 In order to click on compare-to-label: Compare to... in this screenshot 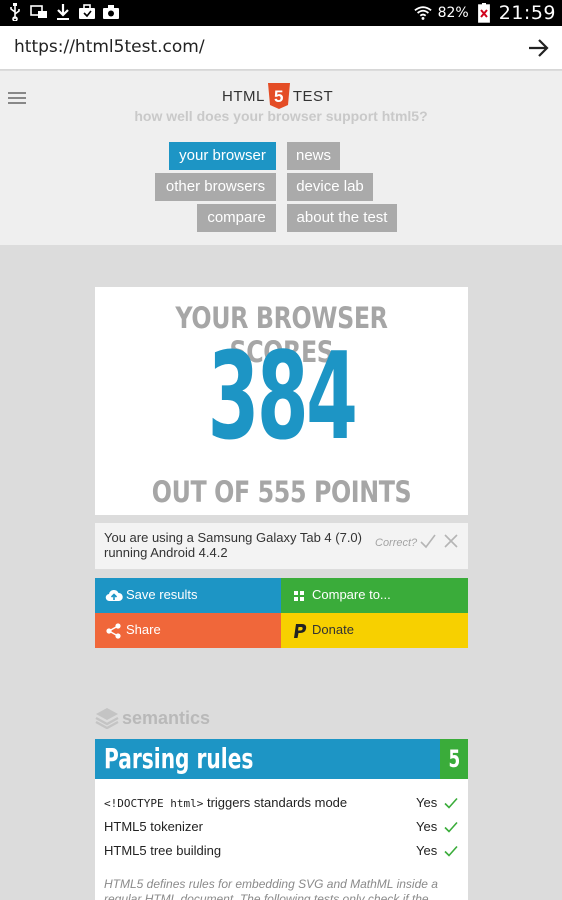, I will do `click(351, 594)`.